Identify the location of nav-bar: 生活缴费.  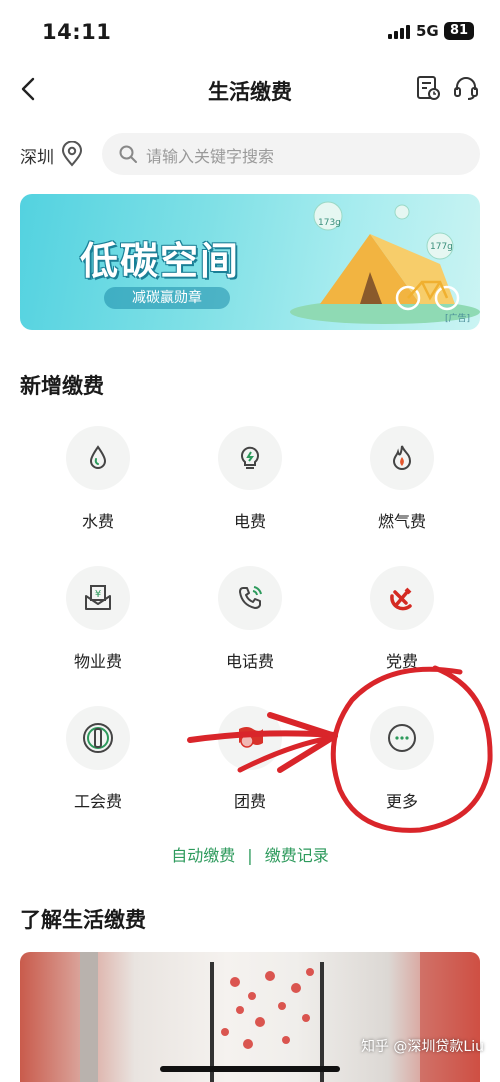
(250, 90).